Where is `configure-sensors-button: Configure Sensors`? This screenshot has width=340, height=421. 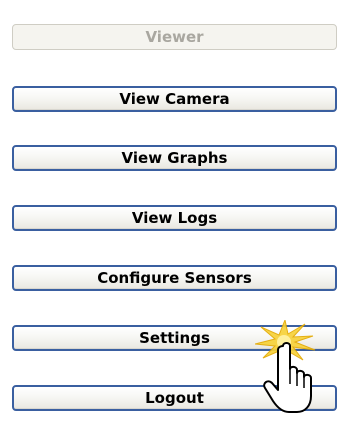 configure-sensors-button: Configure Sensors is located at coordinates (174, 278).